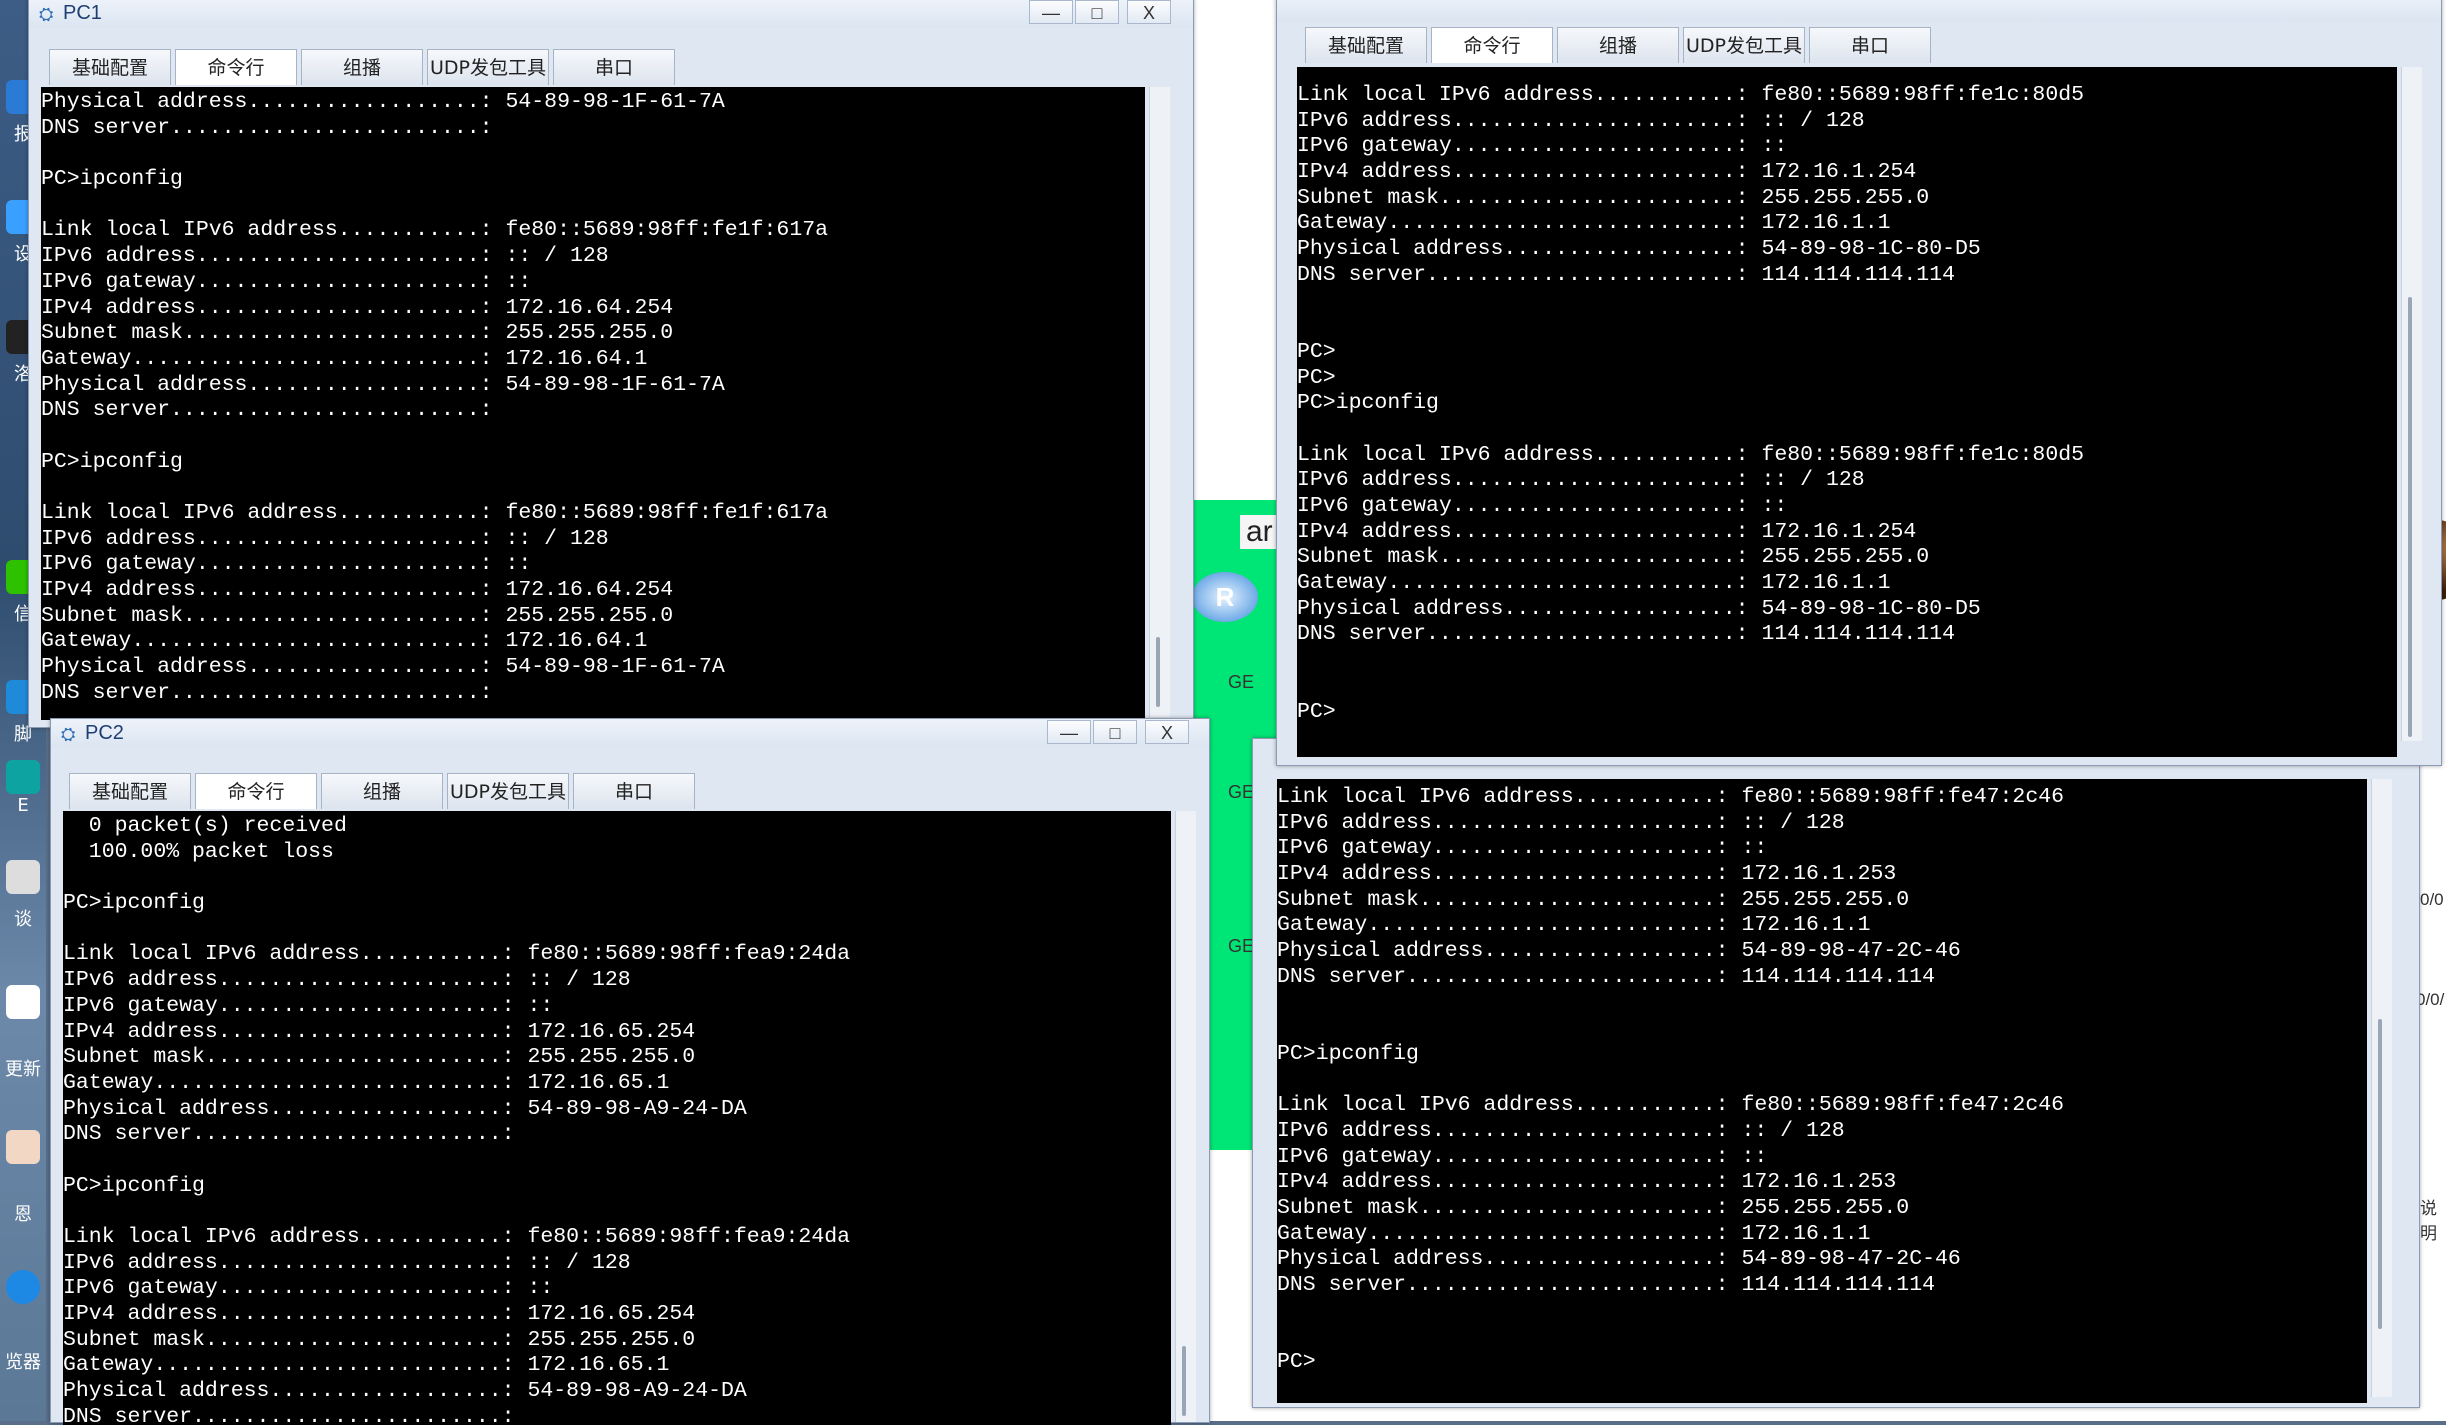 This screenshot has width=2446, height=1425. What do you see at coordinates (205, 826) in the screenshot?
I see `terminal-line: 0 packet(s) received` at bounding box center [205, 826].